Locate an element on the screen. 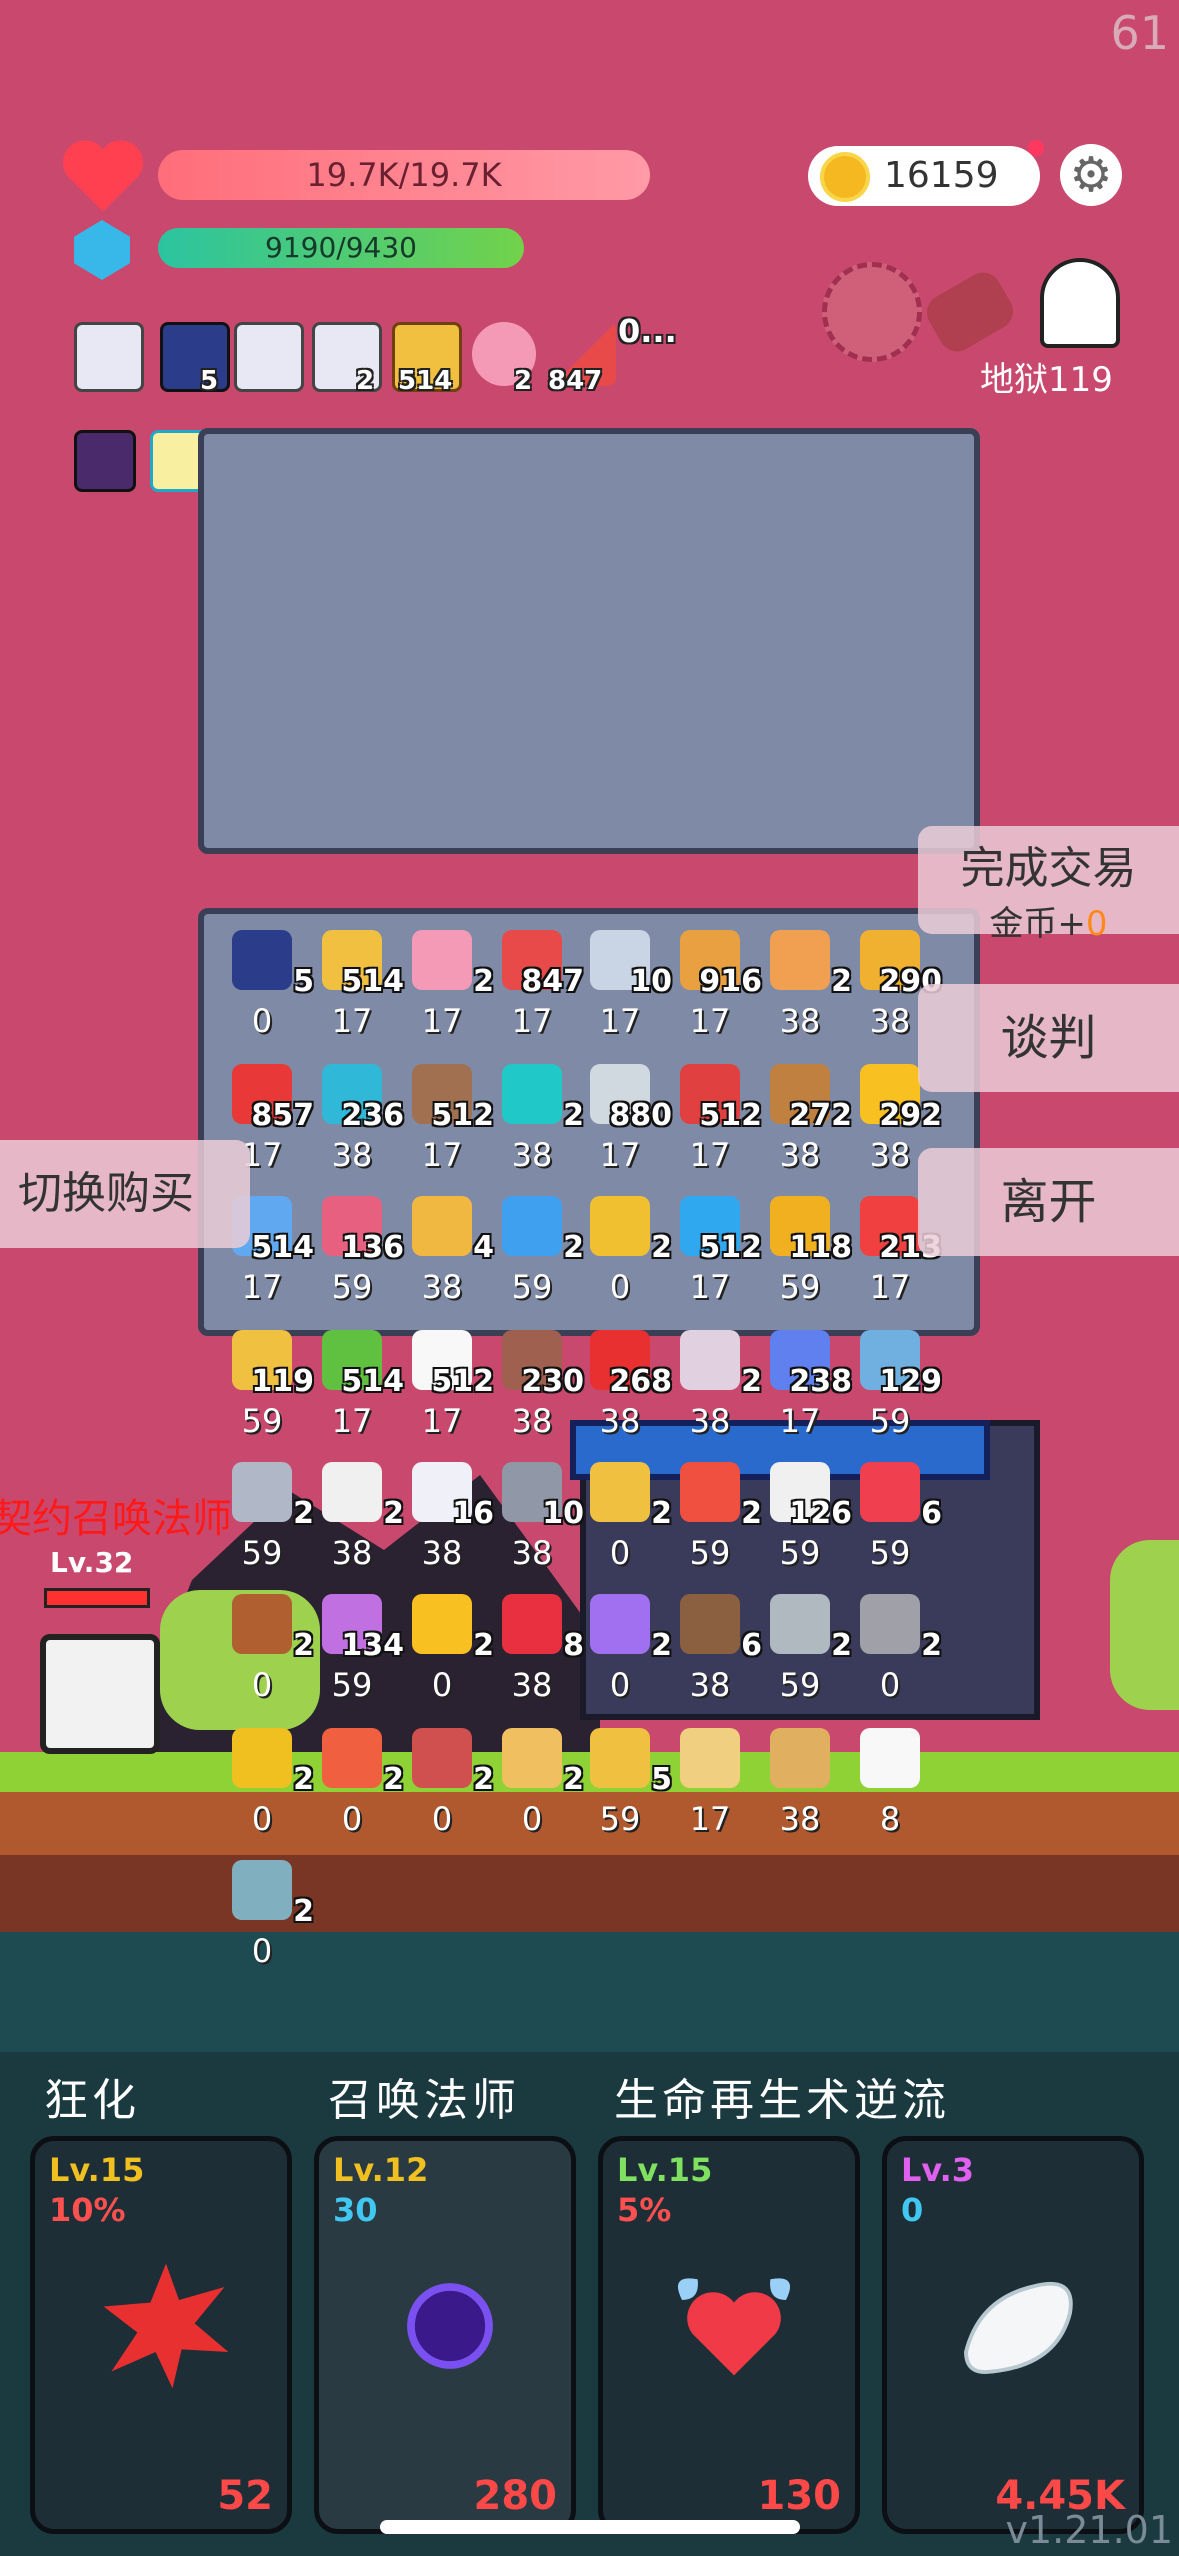  item-count: 6 is located at coordinates (931, 1513).